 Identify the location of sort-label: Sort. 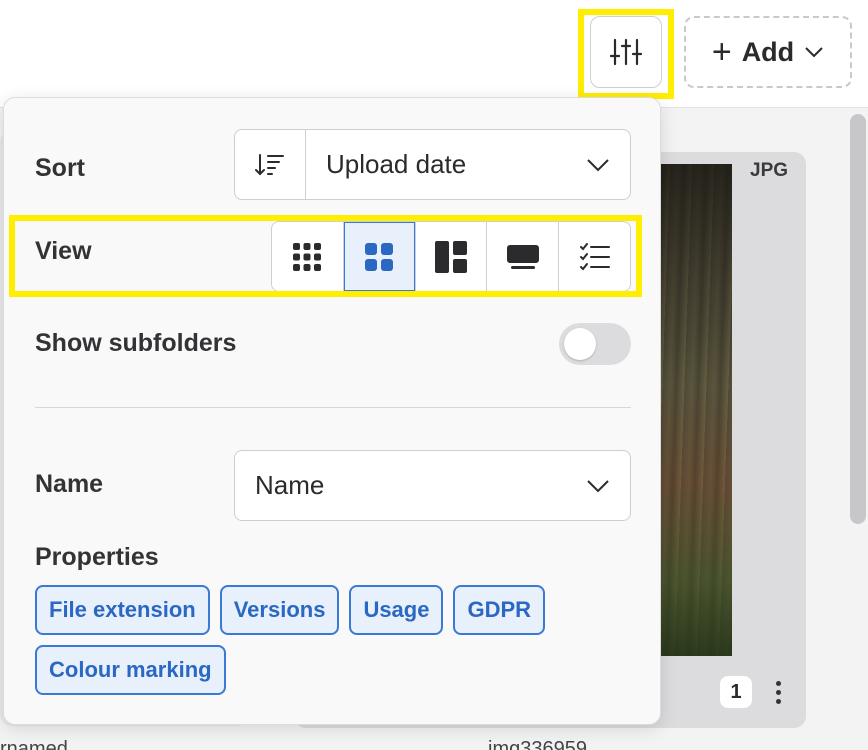
(60, 168).